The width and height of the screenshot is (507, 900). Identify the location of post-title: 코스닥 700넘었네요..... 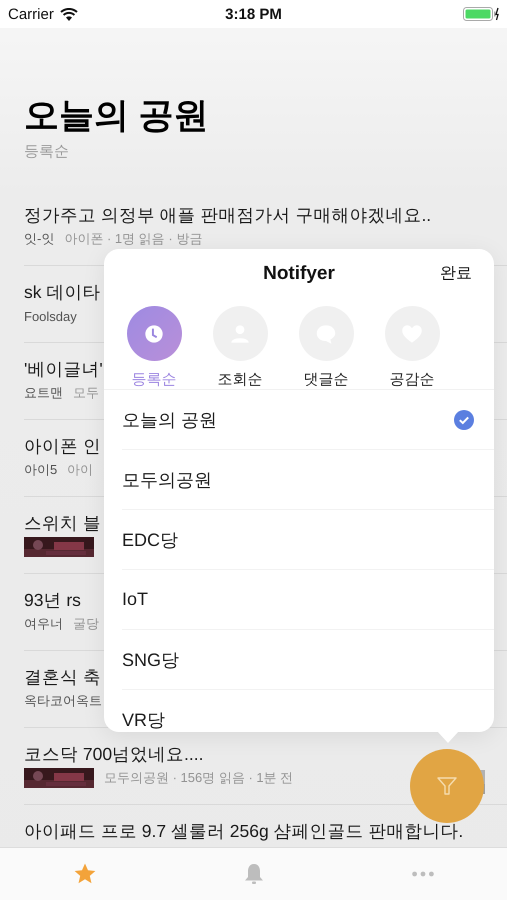
(114, 754).